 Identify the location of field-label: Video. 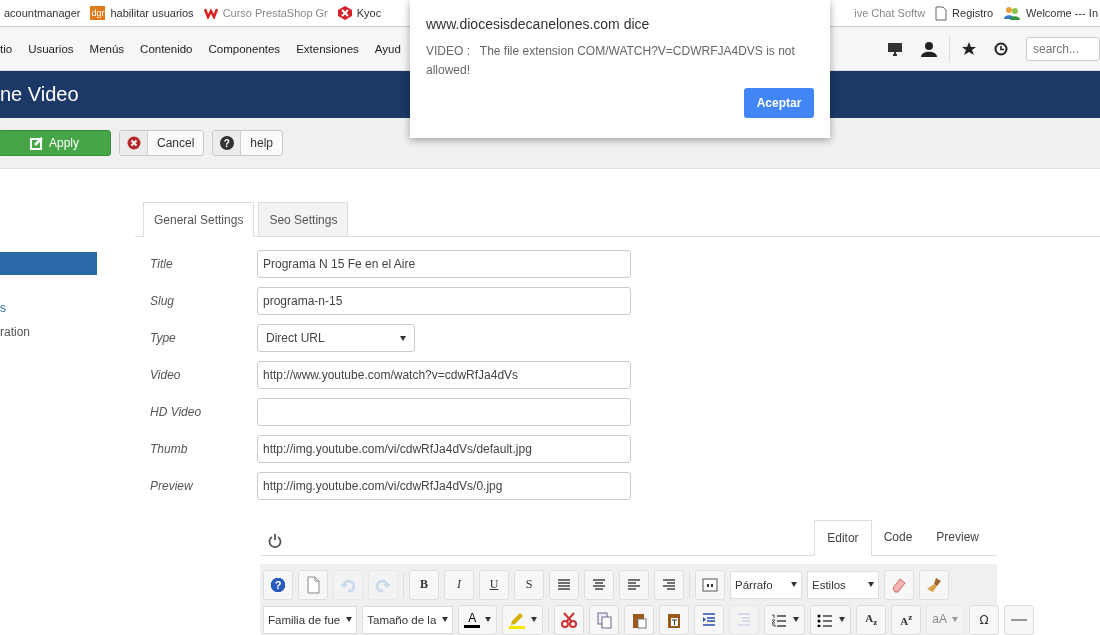
(165, 375).